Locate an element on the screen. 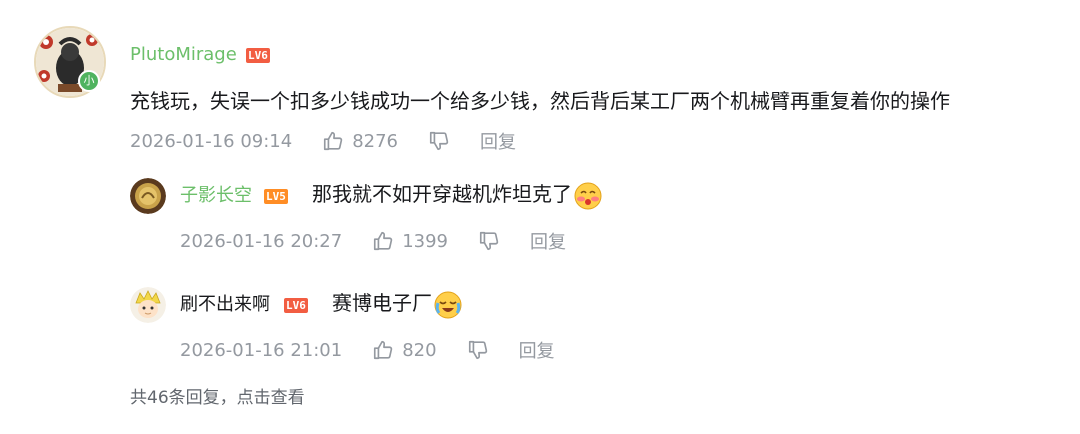  avatar-badge: 小 is located at coordinates (89, 81).